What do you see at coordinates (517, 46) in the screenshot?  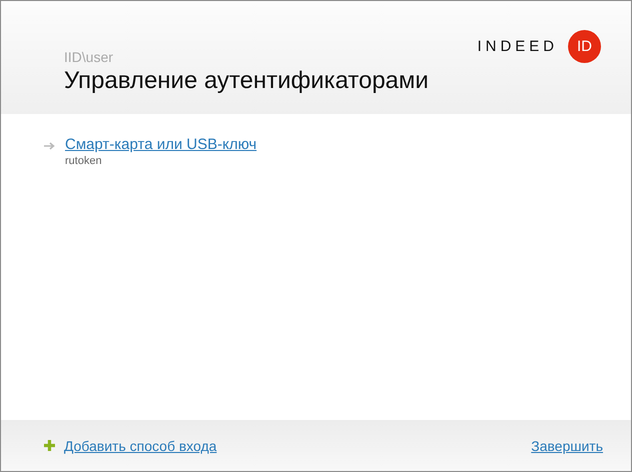 I see `logo-wordmark: INDEED` at bounding box center [517, 46].